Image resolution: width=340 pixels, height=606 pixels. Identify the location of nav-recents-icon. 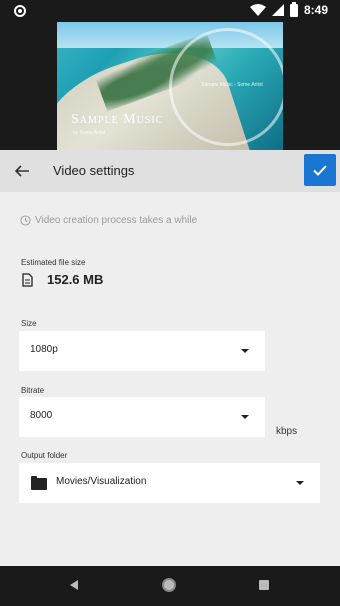
(264, 585).